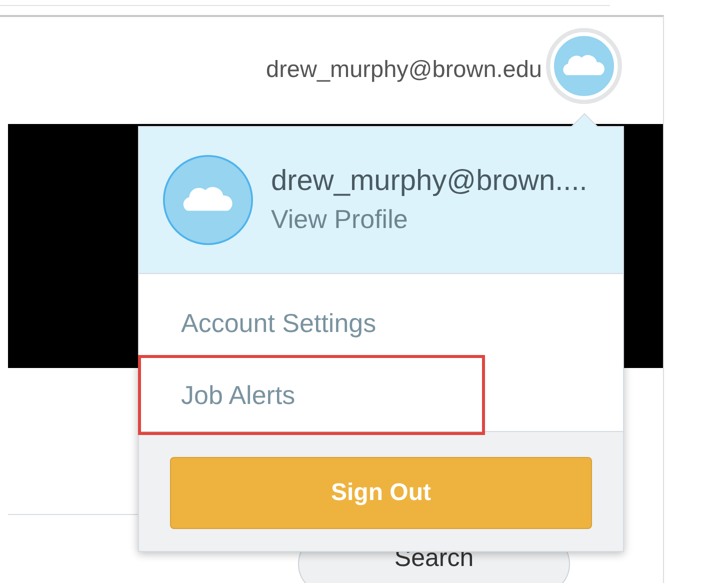 The width and height of the screenshot is (724, 583). Describe the element at coordinates (381, 323) in the screenshot. I see `menu-item: Account Settings` at that location.